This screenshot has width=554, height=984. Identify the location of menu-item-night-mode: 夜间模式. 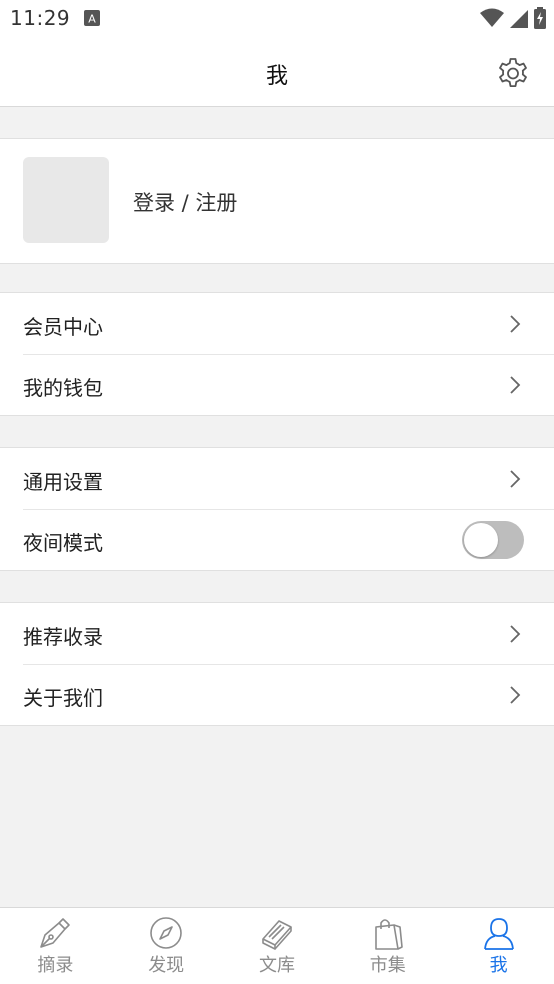
(277, 539).